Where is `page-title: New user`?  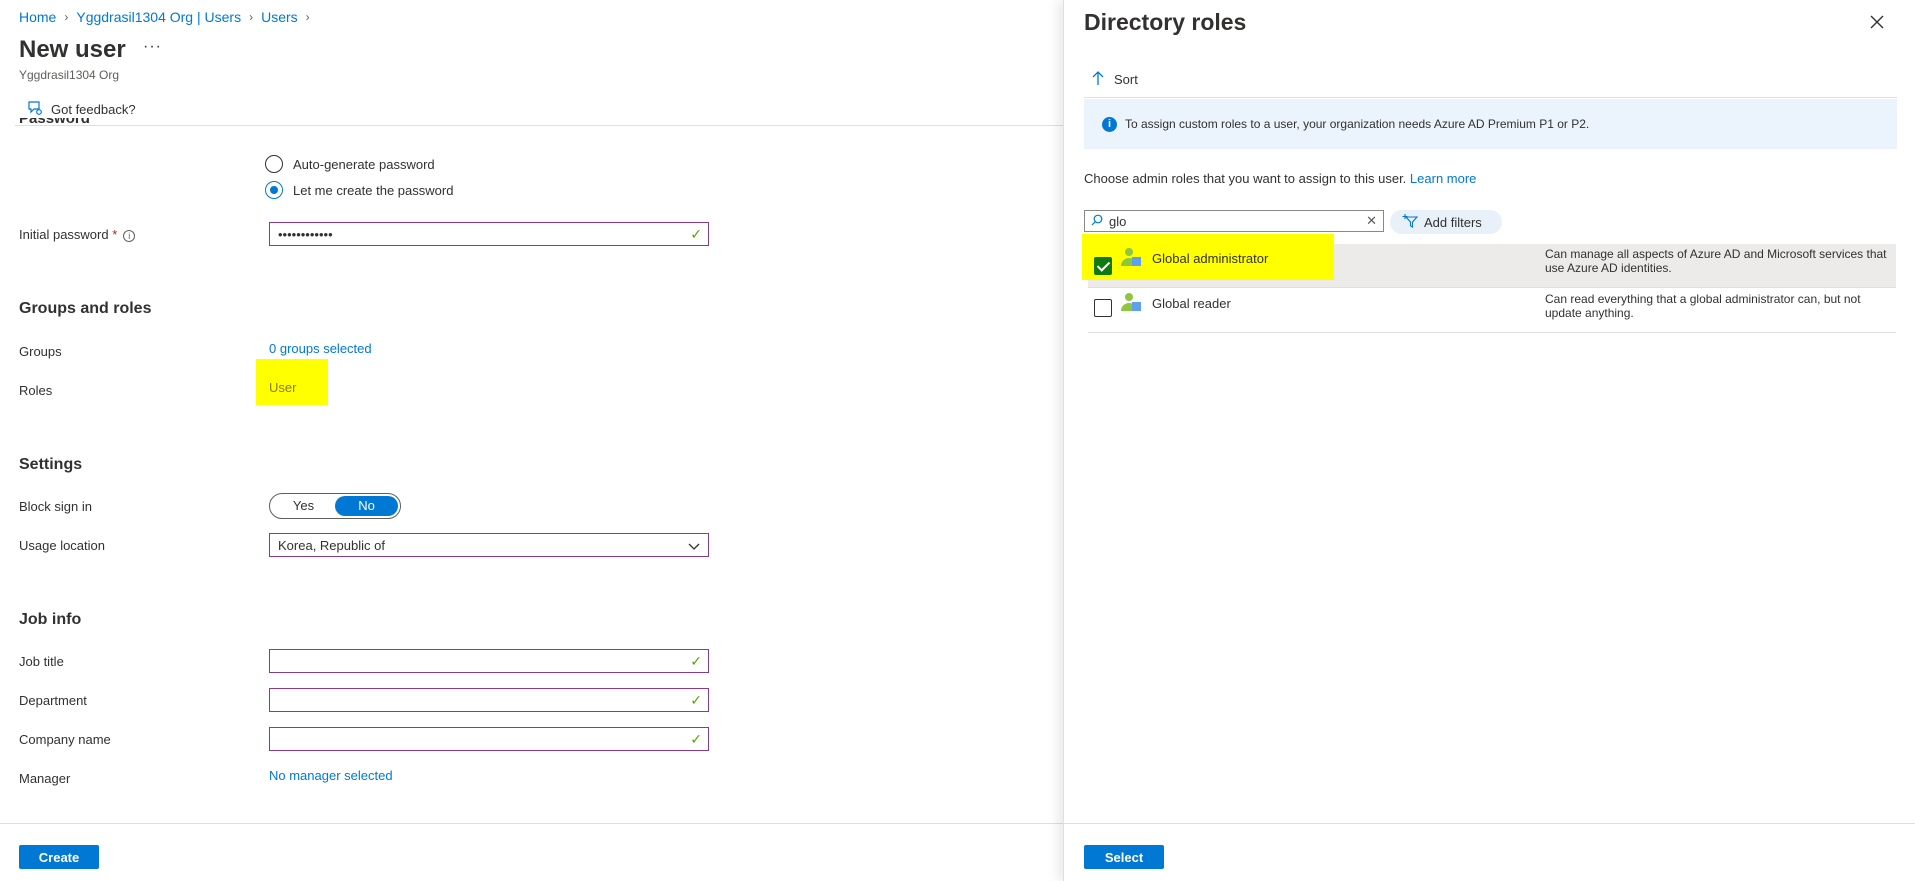 page-title: New user is located at coordinates (72, 49).